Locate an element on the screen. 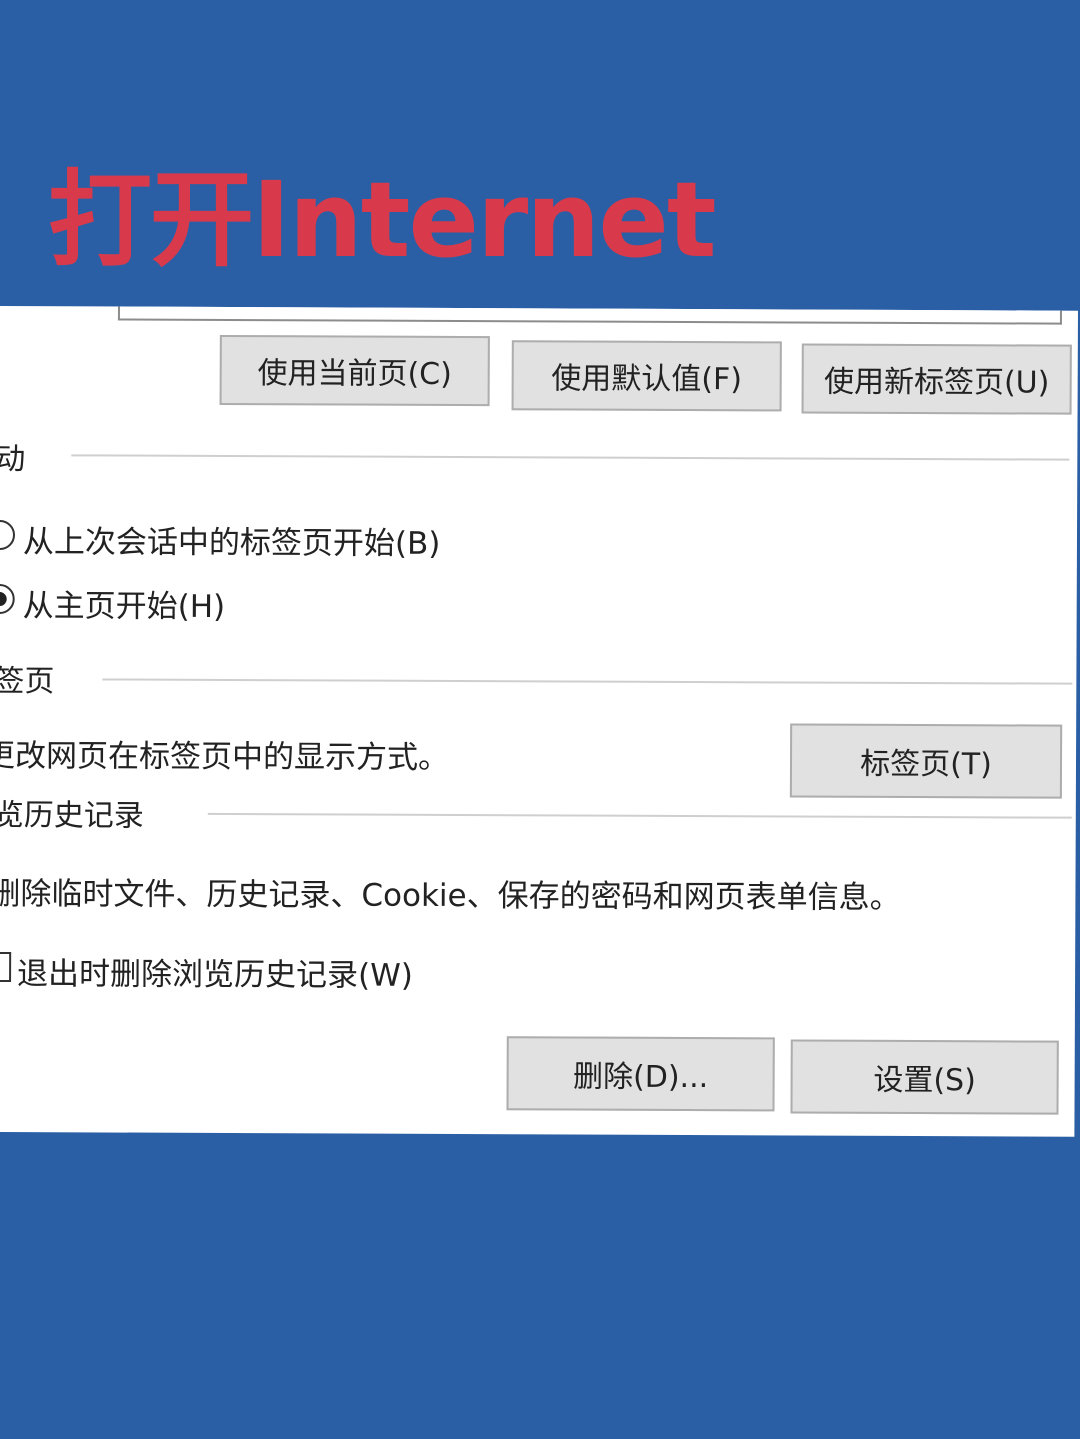  use-new-tab-button: 使用新标签页(U) is located at coordinates (936, 379).